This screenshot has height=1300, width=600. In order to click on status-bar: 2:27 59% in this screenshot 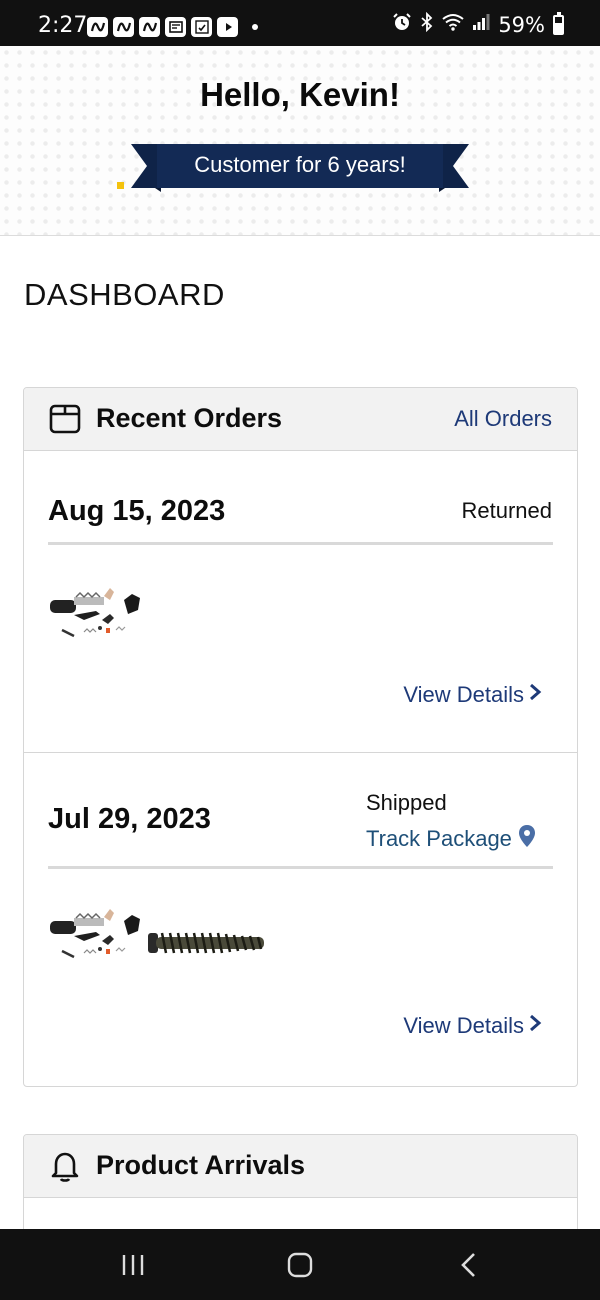, I will do `click(300, 23)`.